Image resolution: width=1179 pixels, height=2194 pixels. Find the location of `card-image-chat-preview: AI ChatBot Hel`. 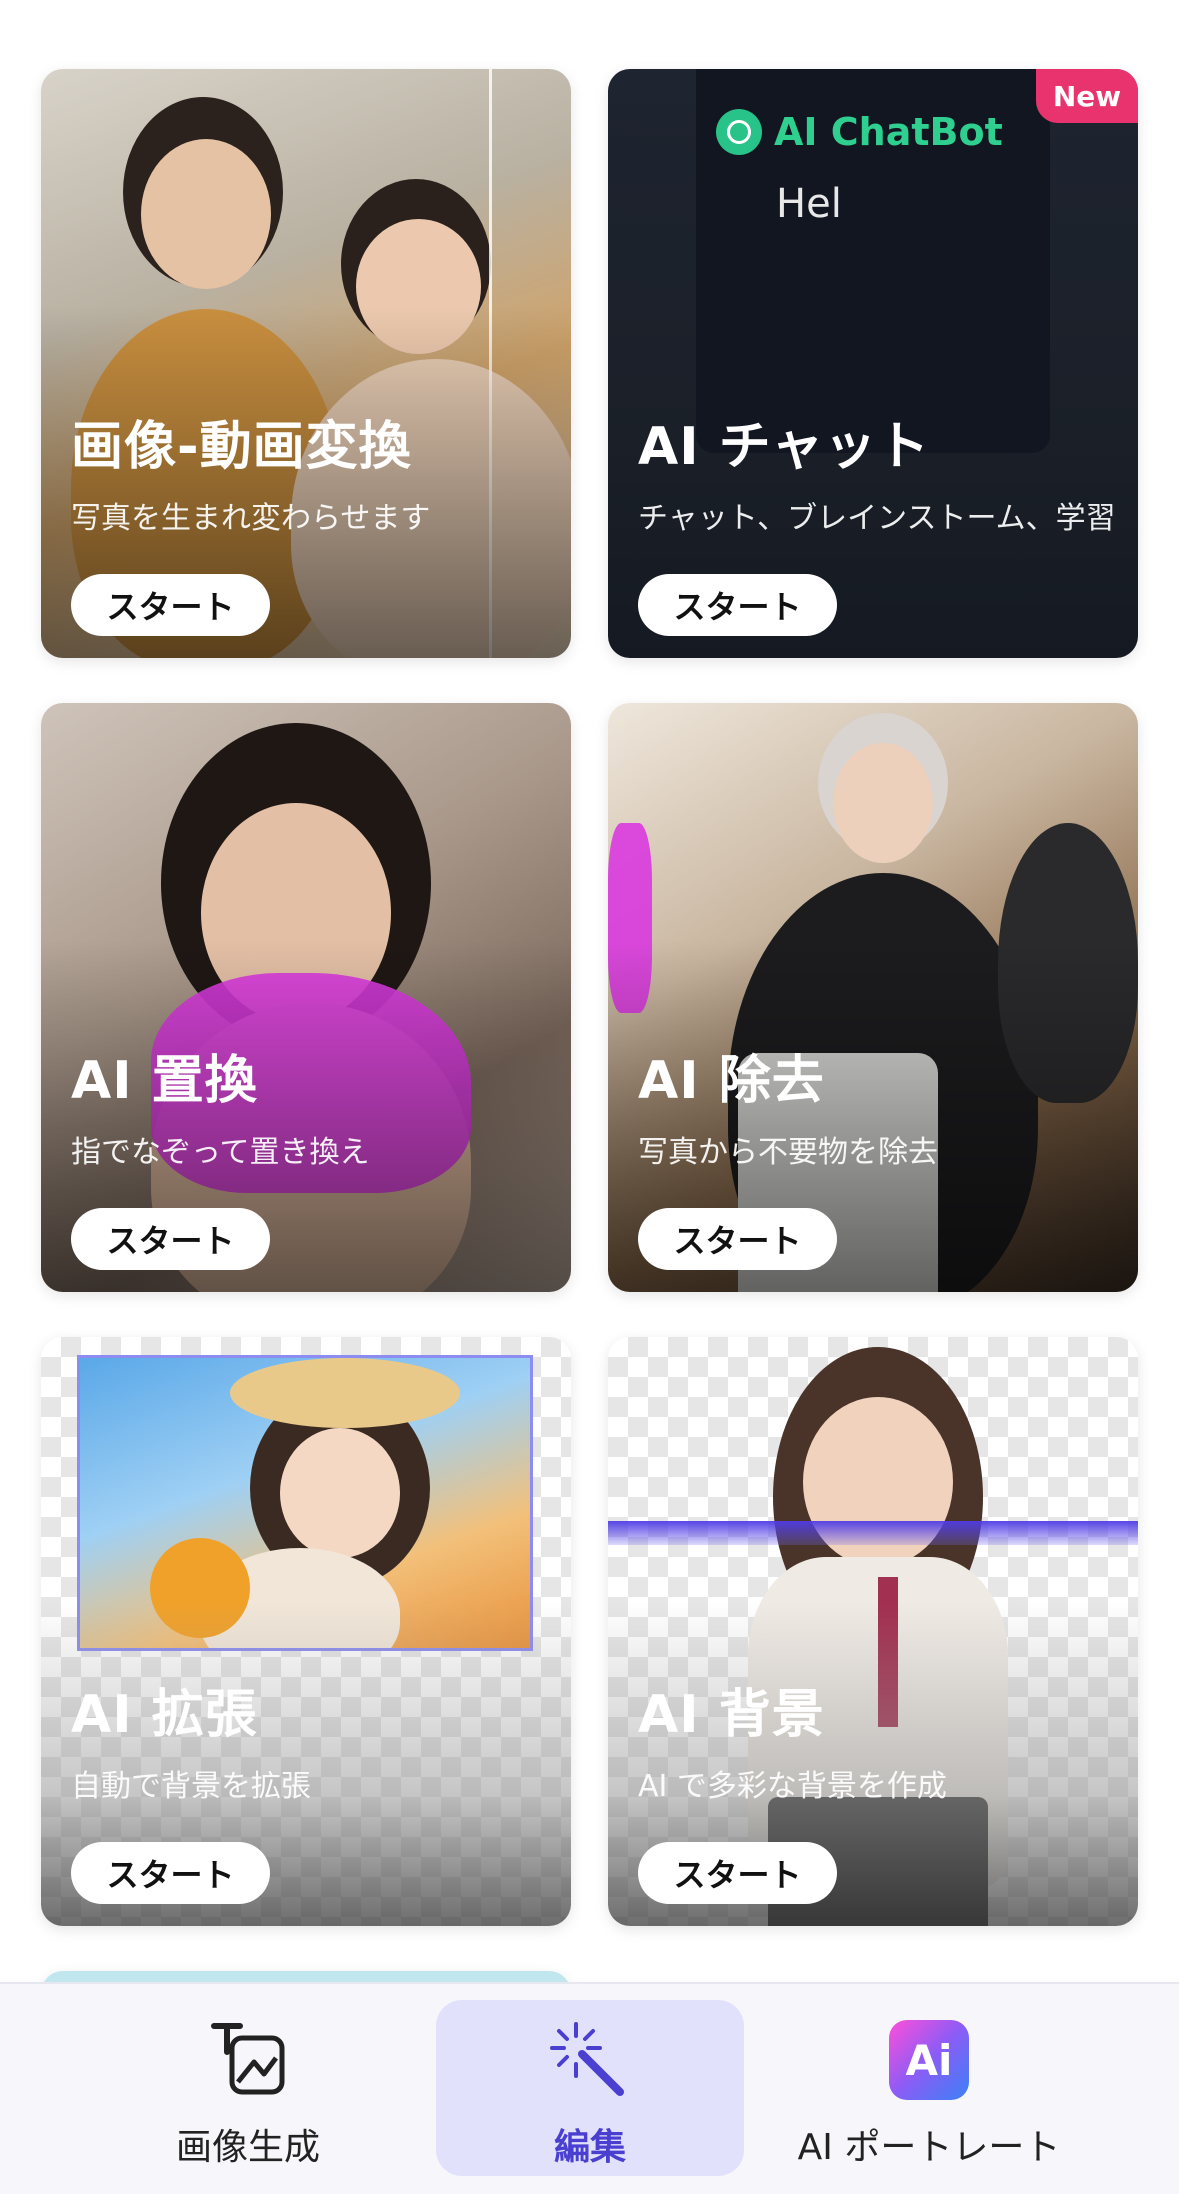

card-image-chat-preview: AI ChatBot Hel is located at coordinates (873, 363).